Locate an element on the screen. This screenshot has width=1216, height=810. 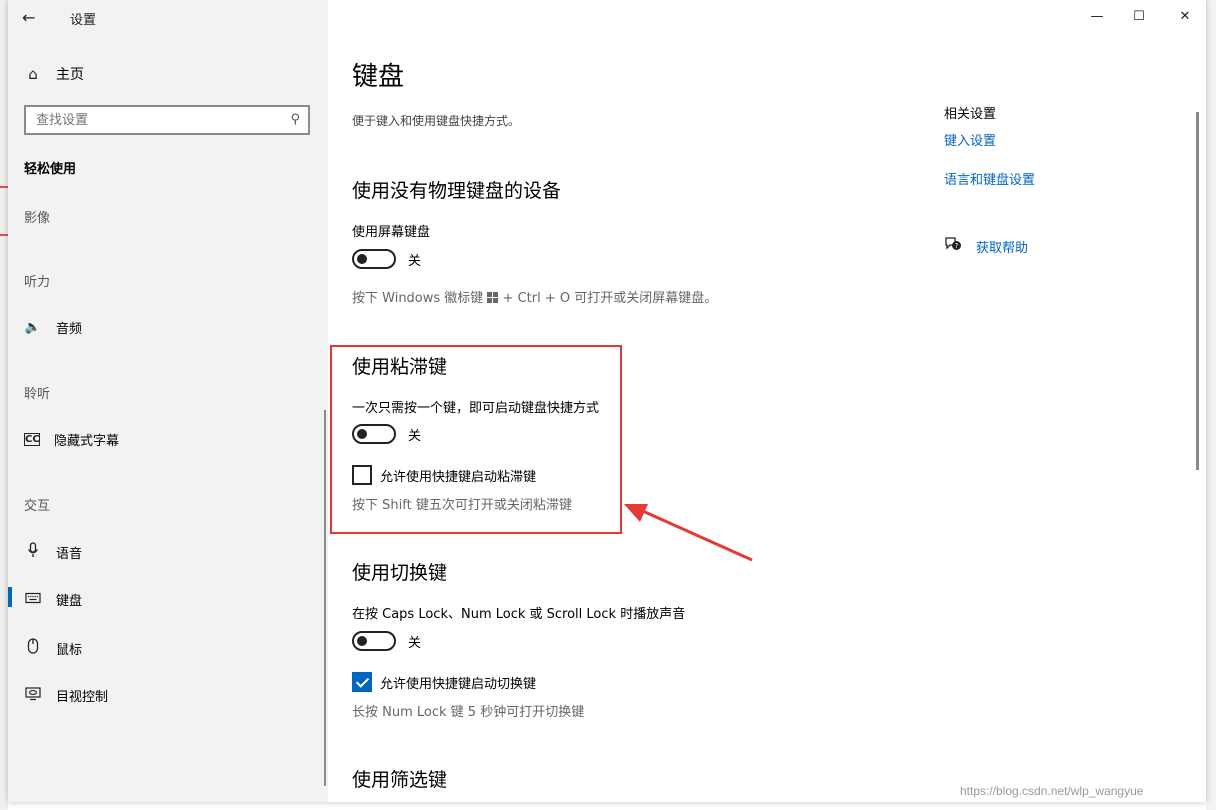
sticky-heading: 使用粘滞键 is located at coordinates (400, 367).